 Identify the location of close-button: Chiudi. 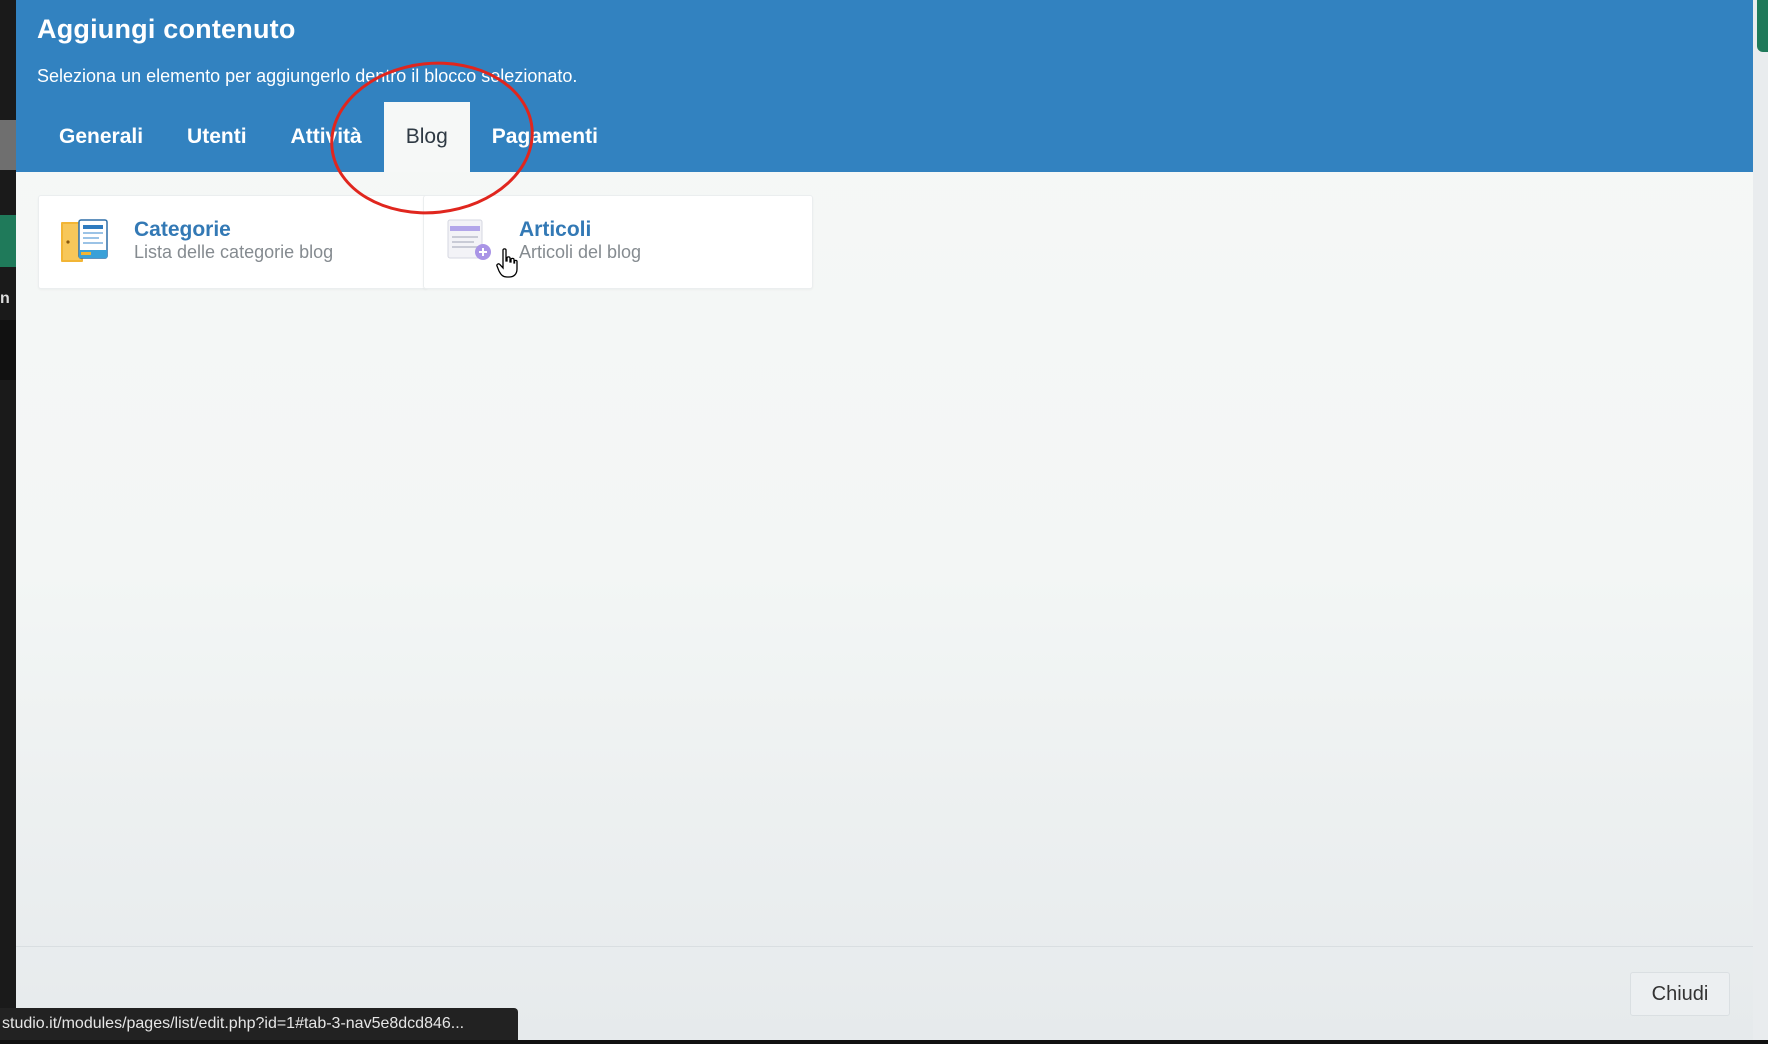
(1680, 994).